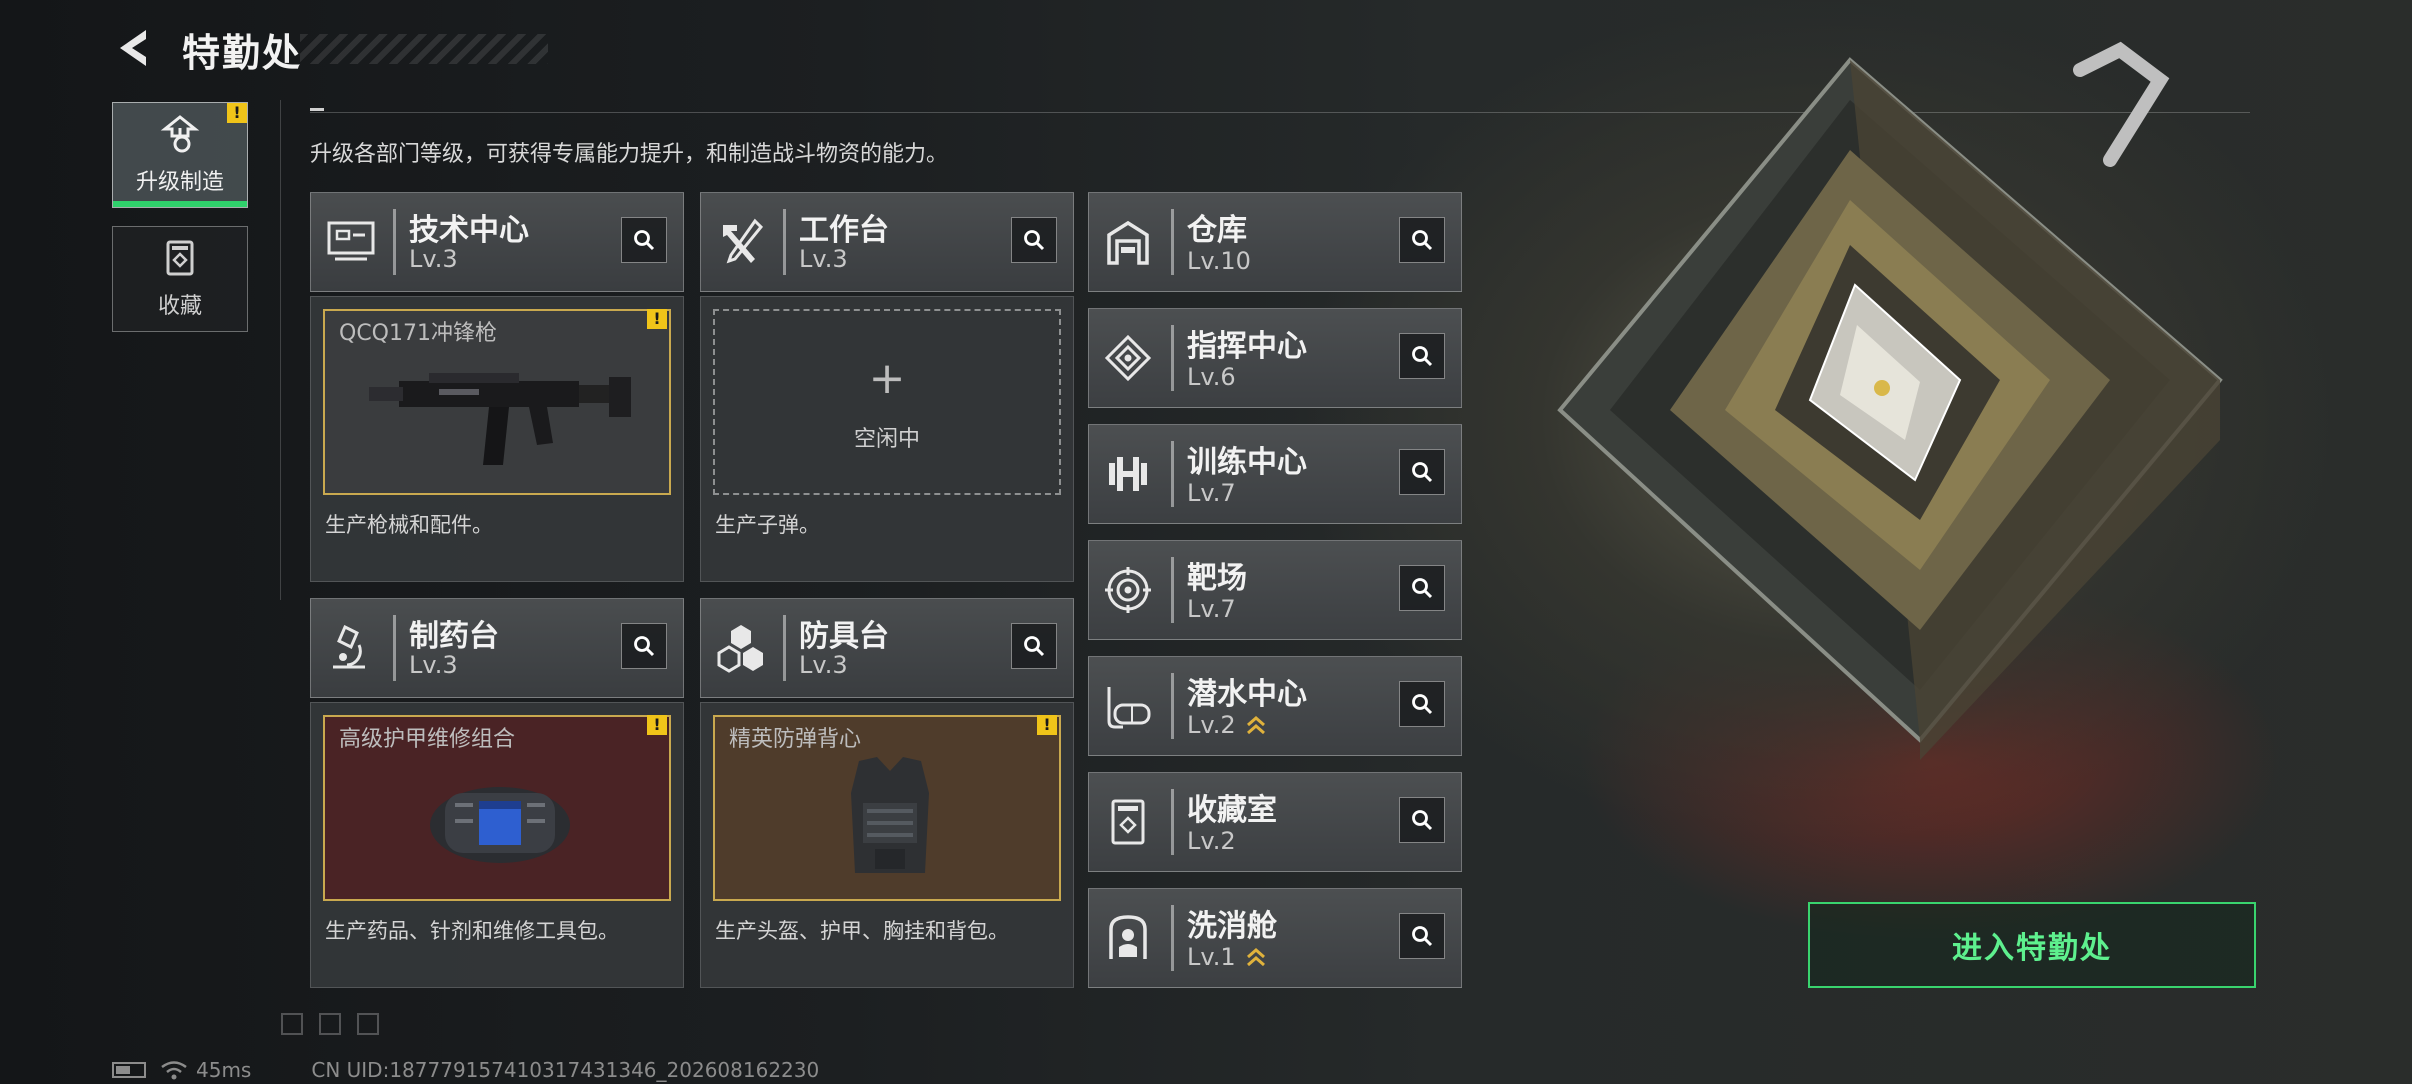  Describe the element at coordinates (1128, 590) in the screenshot. I see `target-icon` at that location.